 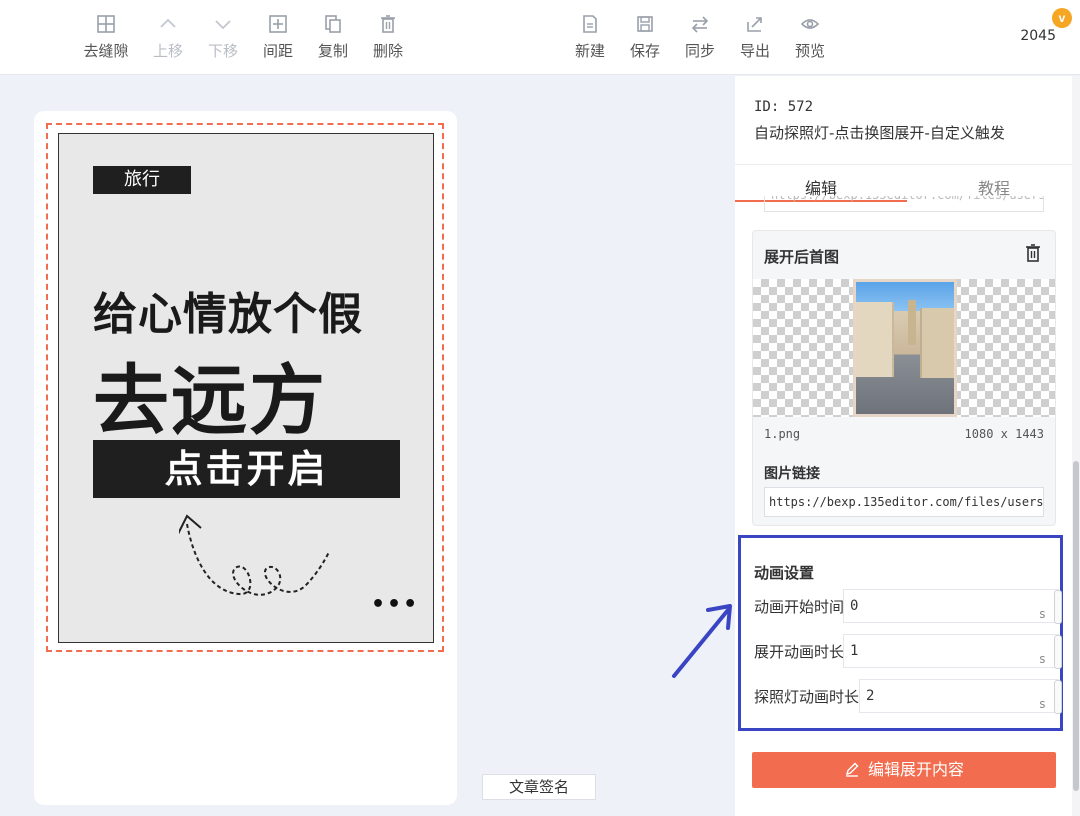 What do you see at coordinates (700, 37) in the screenshot?
I see `sync-button: 同步` at bounding box center [700, 37].